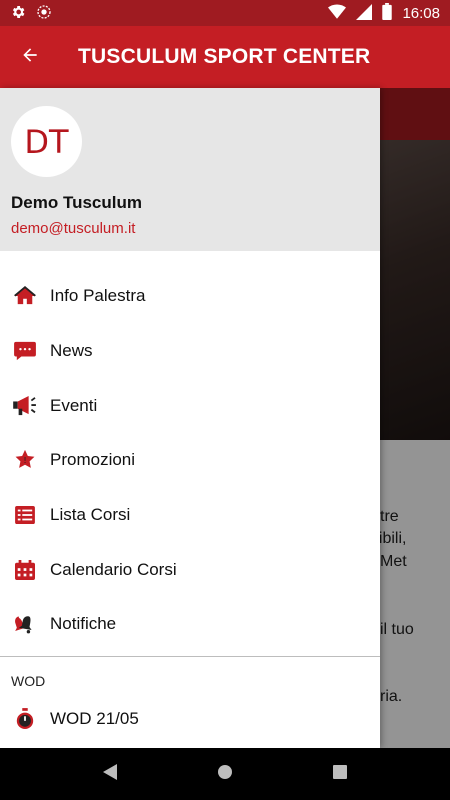  Describe the element at coordinates (110, 774) in the screenshot. I see `back-nav-icon` at that location.